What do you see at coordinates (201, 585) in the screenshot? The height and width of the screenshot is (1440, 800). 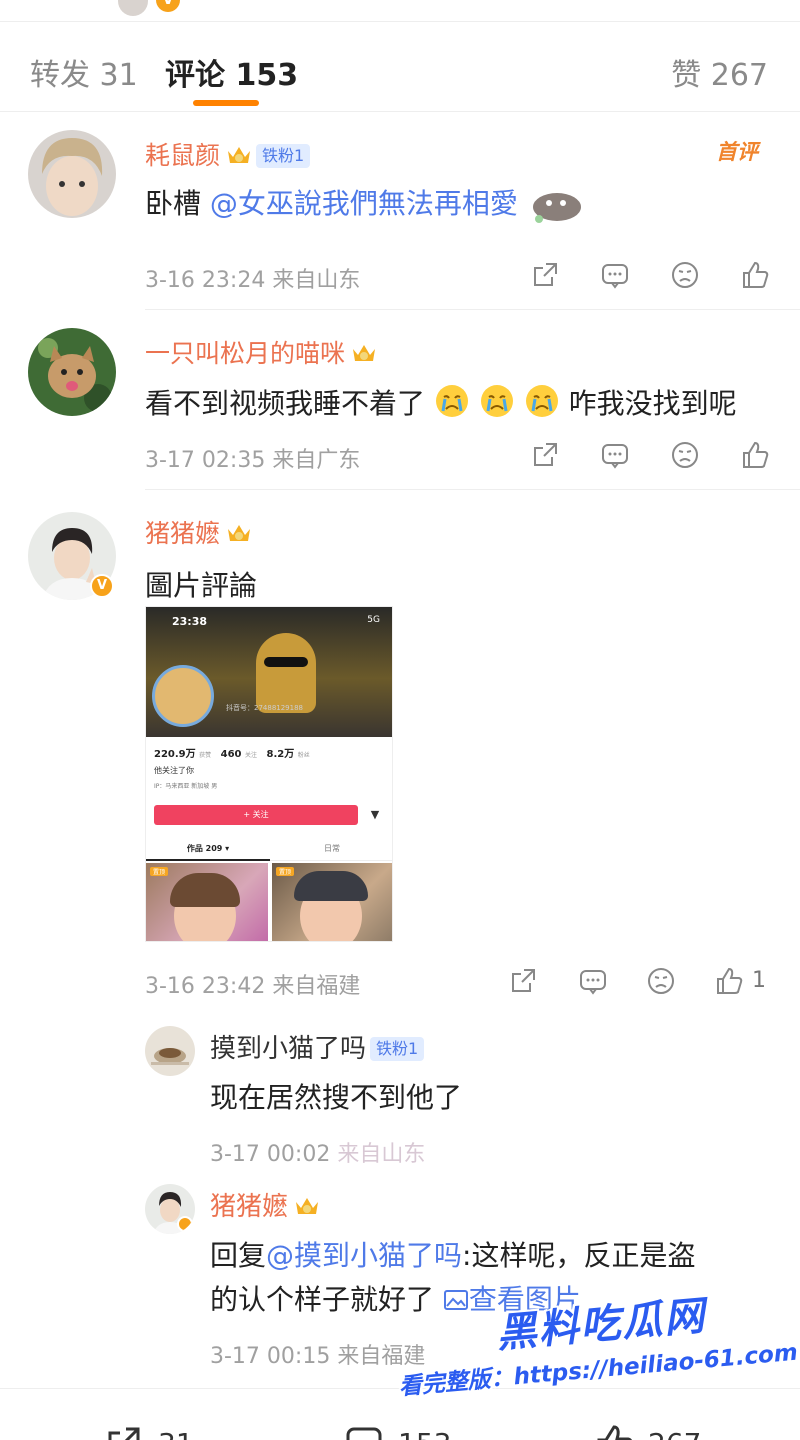 I see `comment-text: 圖片評論` at bounding box center [201, 585].